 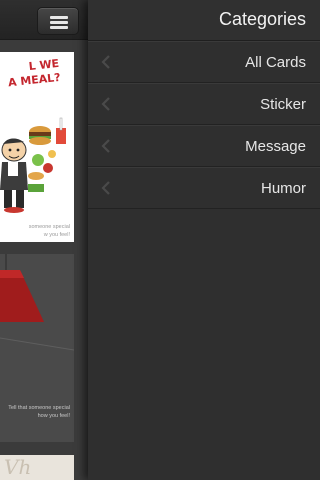 I want to click on card-caption-line-1: someone special, so click(x=49, y=227).